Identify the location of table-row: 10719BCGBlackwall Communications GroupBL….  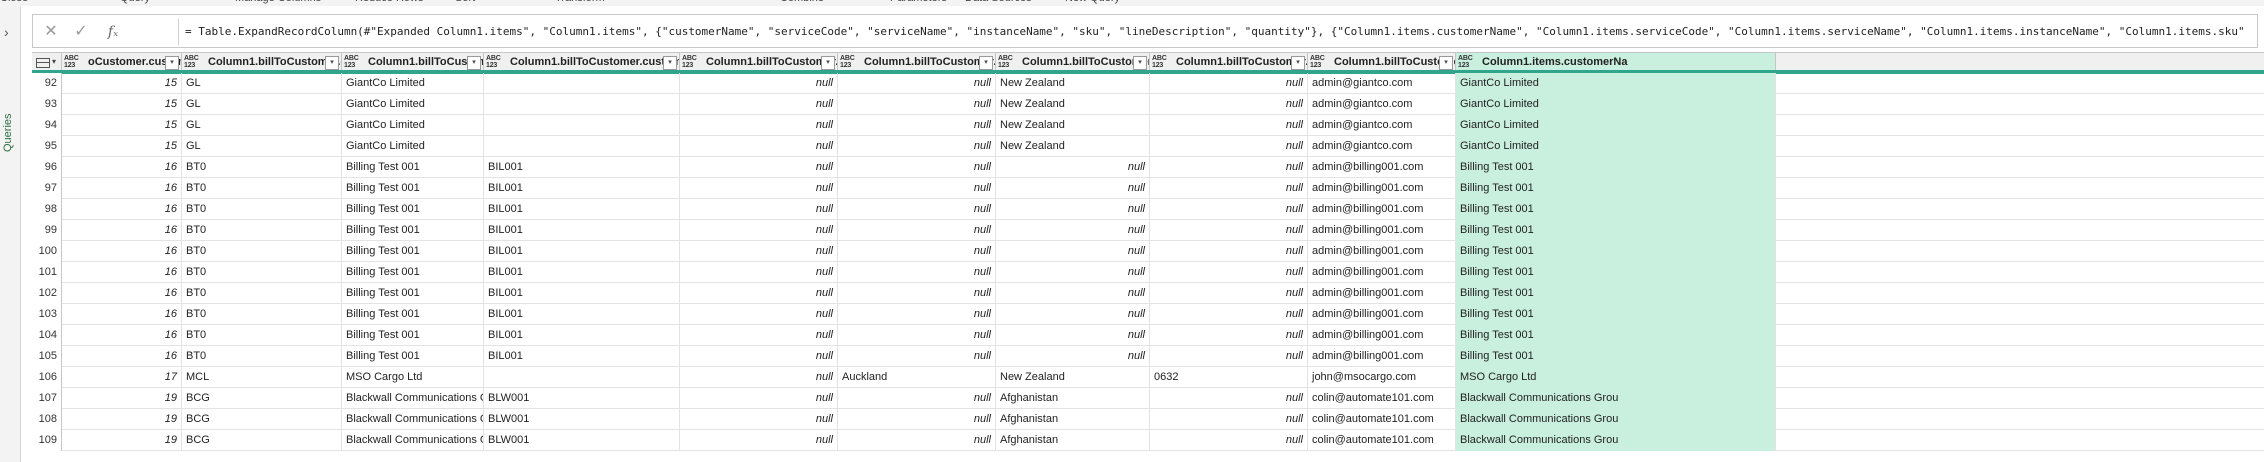
(1148, 398).